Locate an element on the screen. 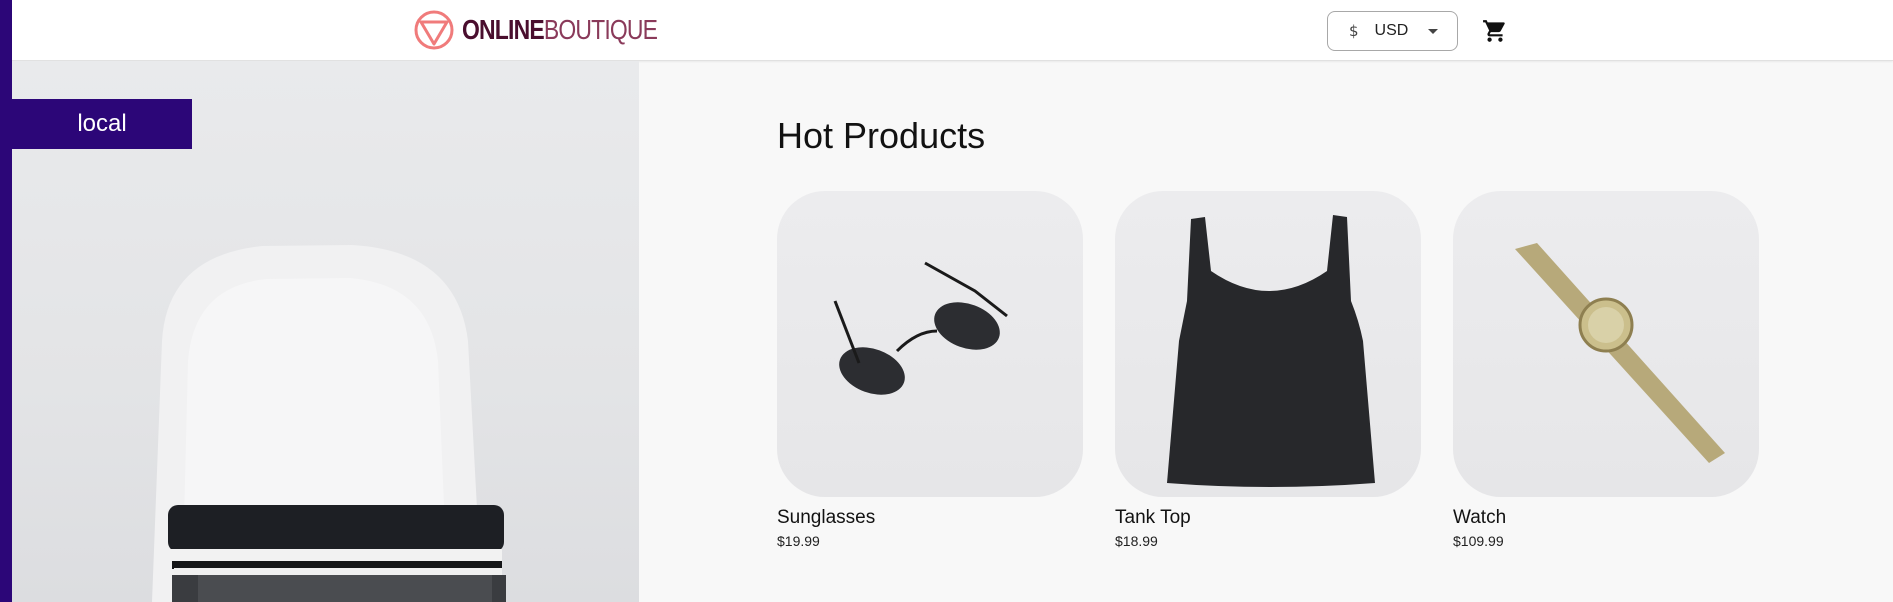 The width and height of the screenshot is (1893, 602). logo-mark-icon is located at coordinates (434, 30).